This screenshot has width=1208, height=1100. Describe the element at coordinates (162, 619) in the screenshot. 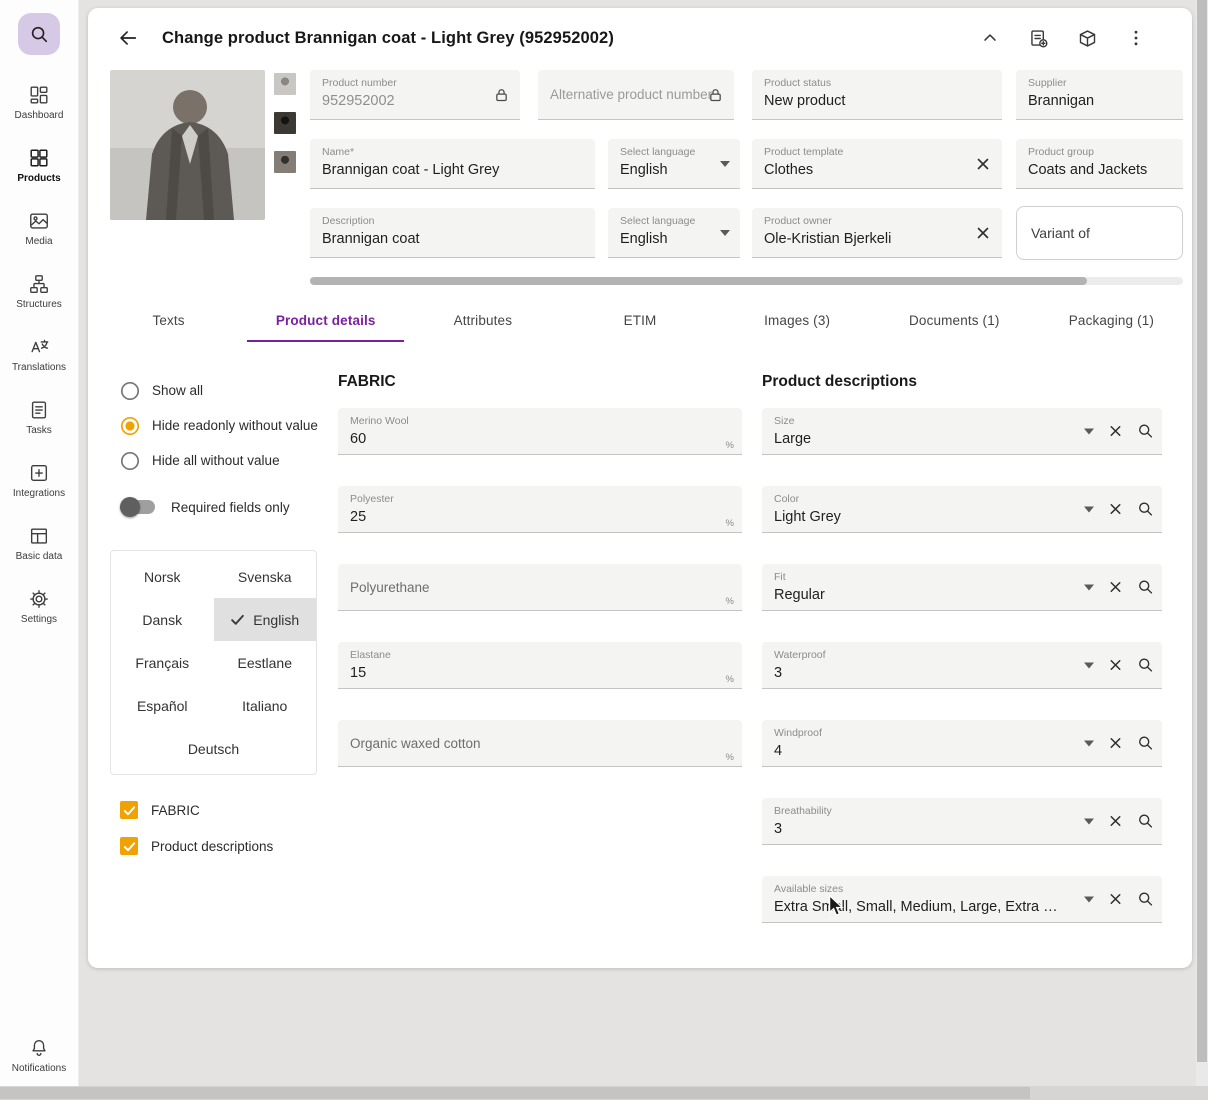

I see `language-option-dansk: Dansk` at that location.